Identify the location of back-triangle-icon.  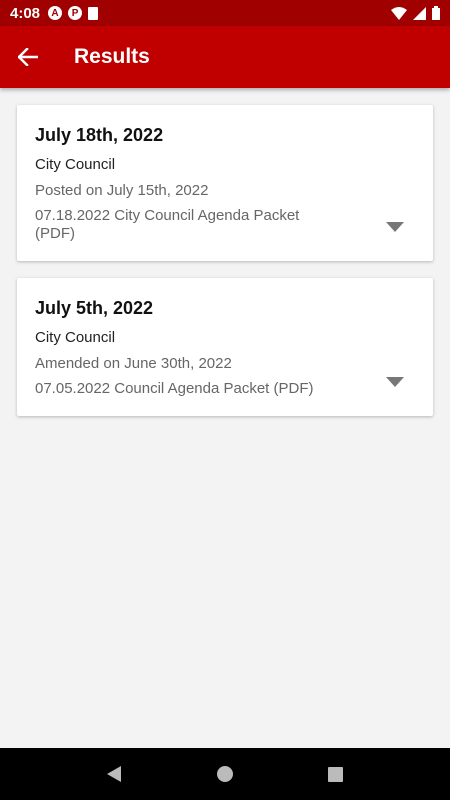
(114, 774).